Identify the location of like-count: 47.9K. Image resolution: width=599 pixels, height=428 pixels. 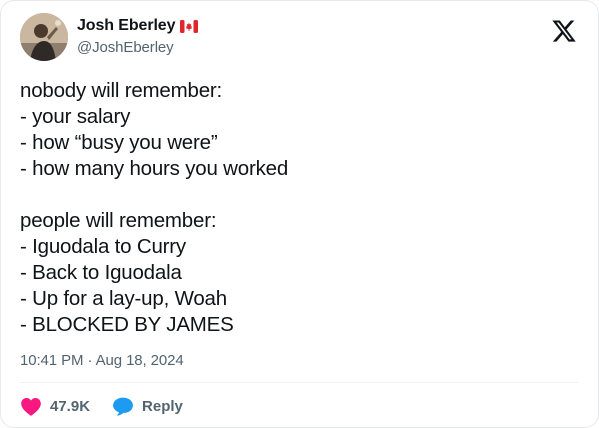
(70, 406).